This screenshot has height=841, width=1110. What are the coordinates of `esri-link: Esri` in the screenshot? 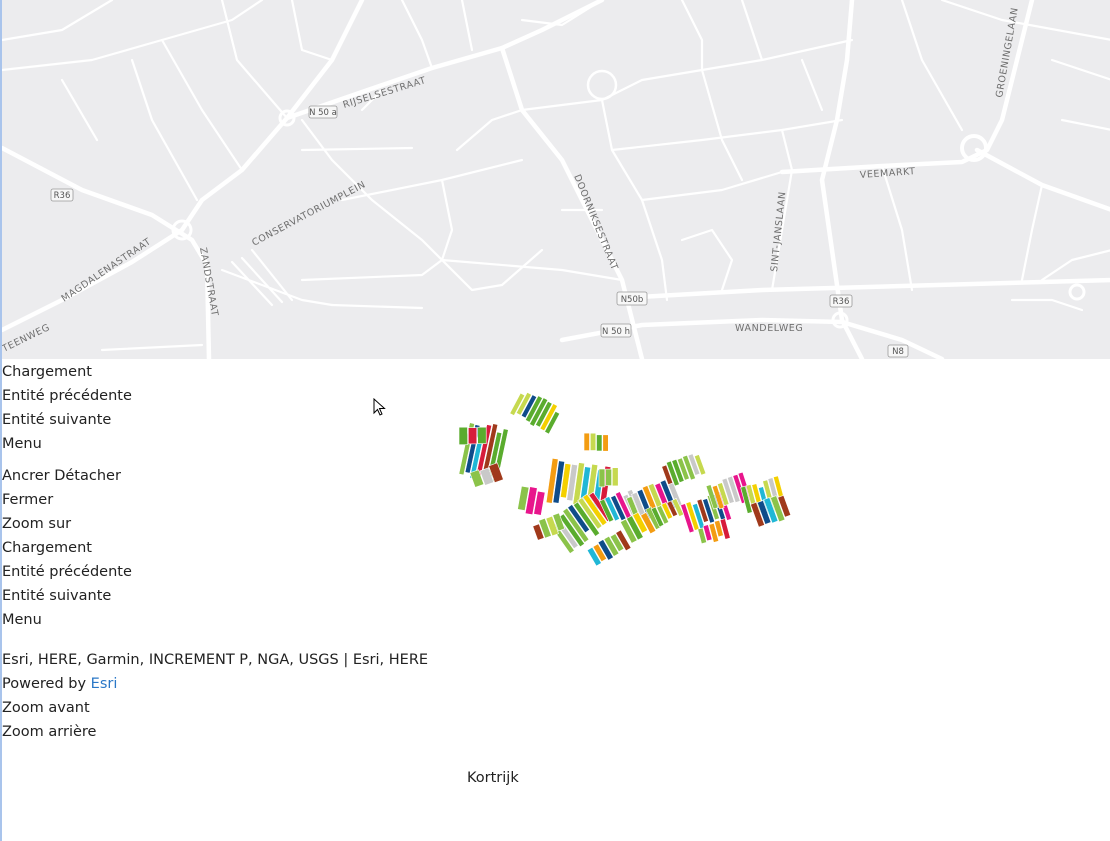 It's located at (104, 684).